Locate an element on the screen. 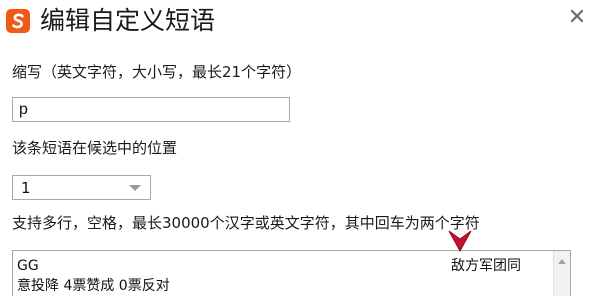  position-select: 1 is located at coordinates (81, 187).